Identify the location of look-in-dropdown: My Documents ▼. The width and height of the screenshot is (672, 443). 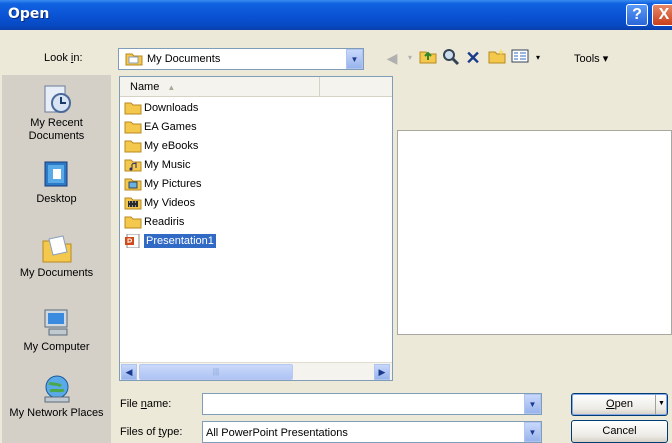
(241, 59).